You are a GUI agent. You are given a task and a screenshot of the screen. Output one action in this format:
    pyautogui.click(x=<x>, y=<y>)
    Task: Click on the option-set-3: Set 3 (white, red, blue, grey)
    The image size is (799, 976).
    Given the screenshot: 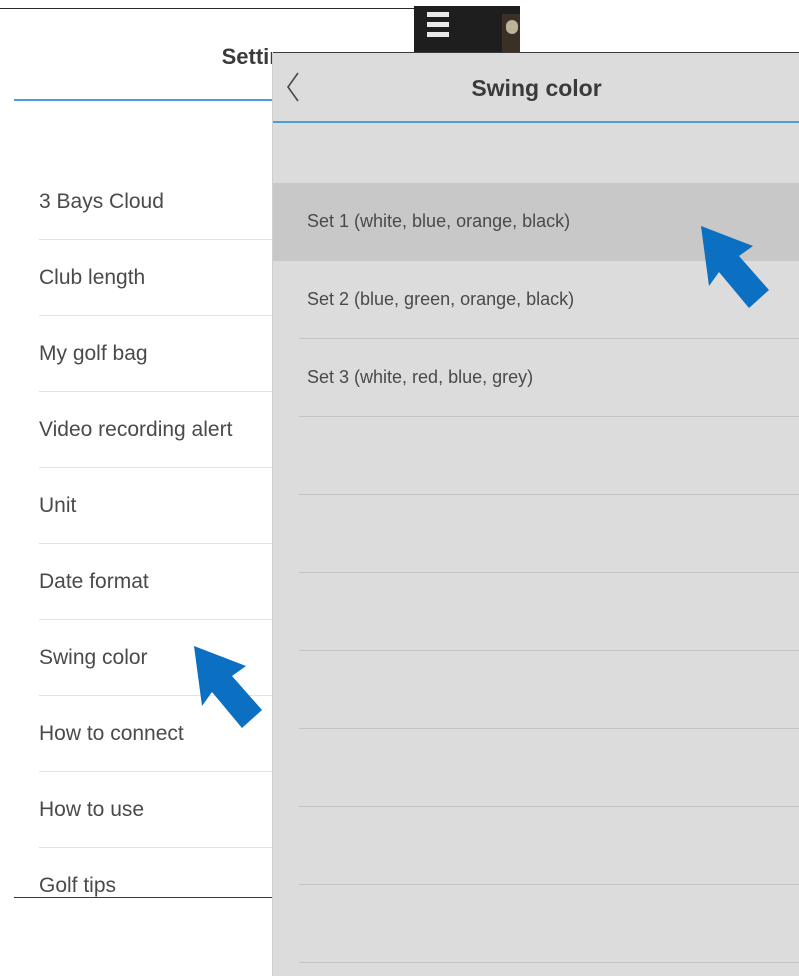 What is the action you would take?
    pyautogui.click(x=549, y=378)
    